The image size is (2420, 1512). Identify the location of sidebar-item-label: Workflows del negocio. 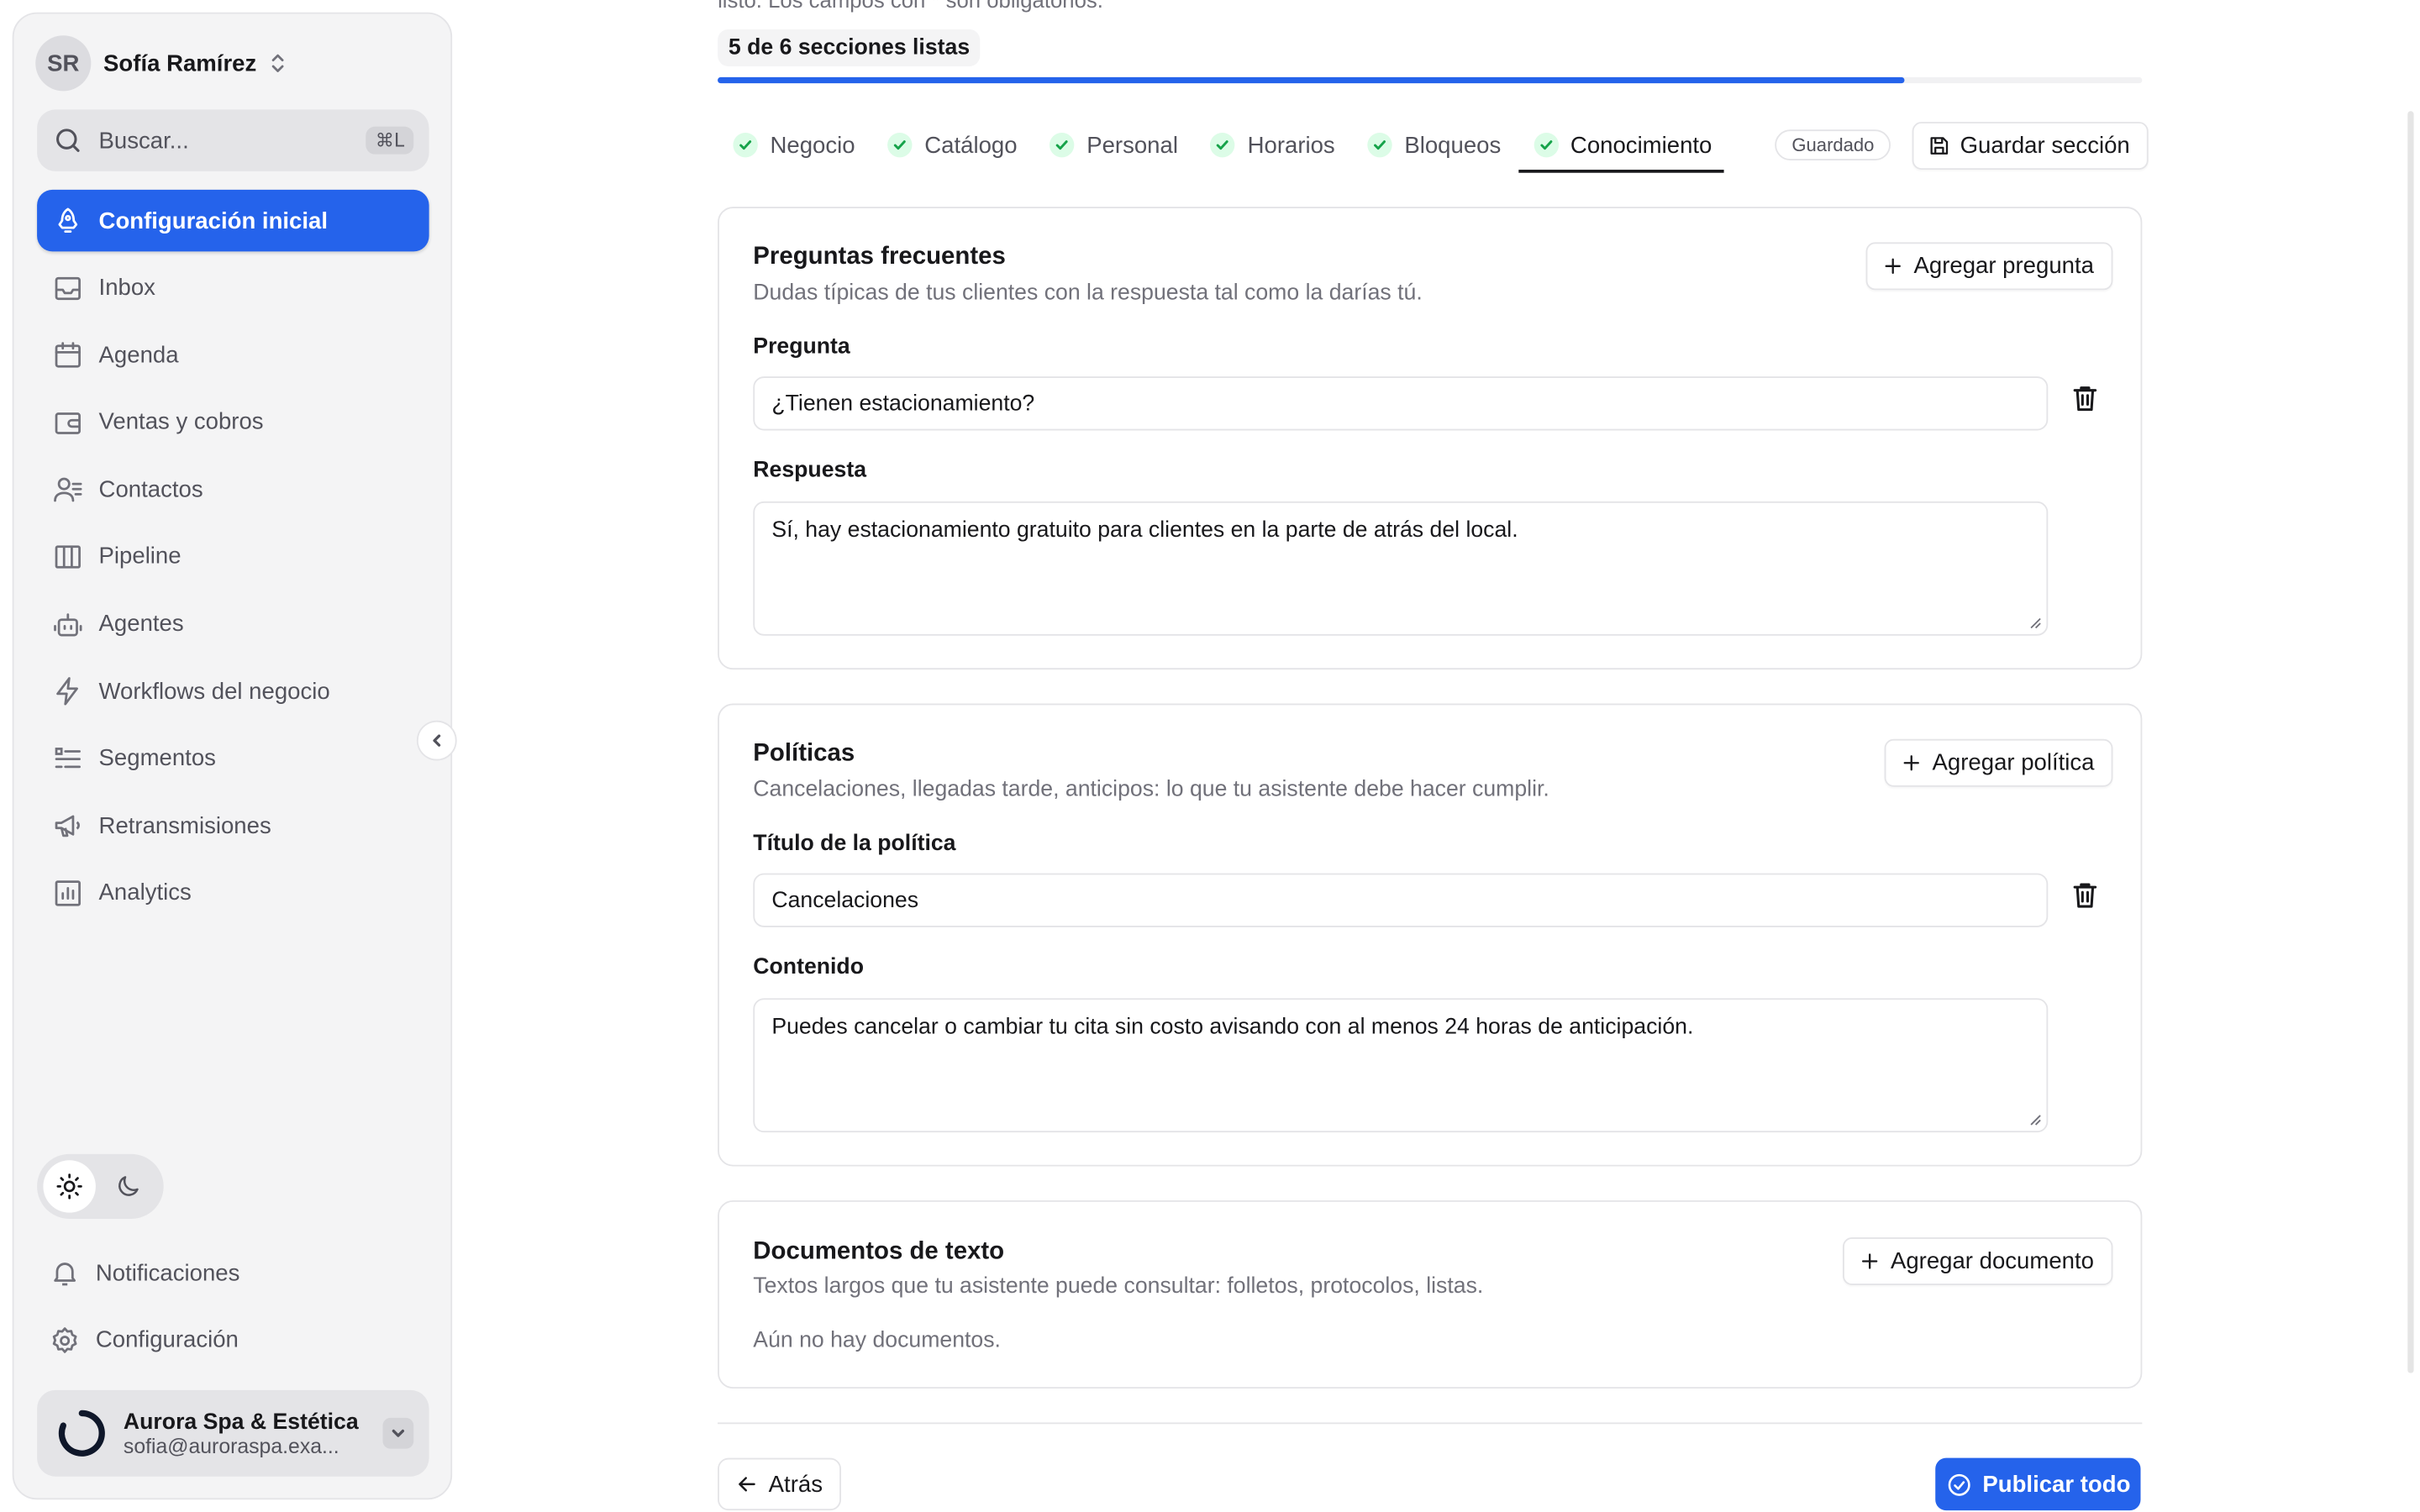
(214, 691).